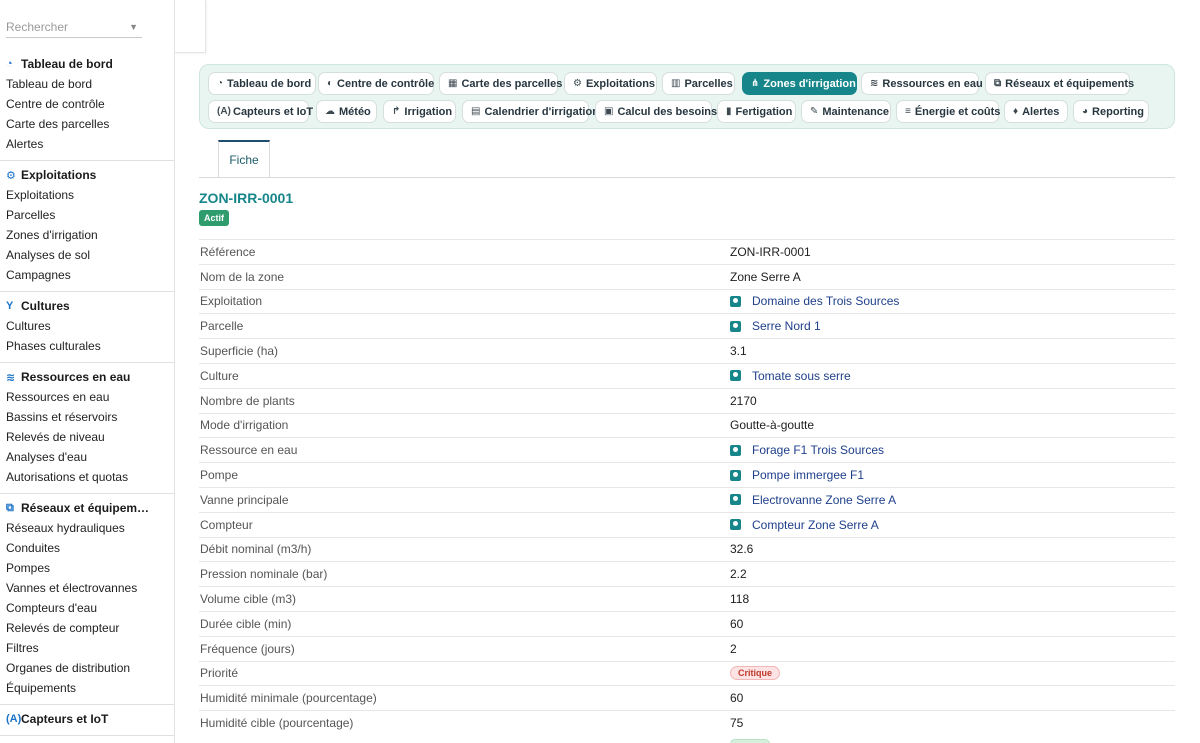 The height and width of the screenshot is (743, 1200). What do you see at coordinates (231, 301) in the screenshot?
I see `field-label: Exploitation` at bounding box center [231, 301].